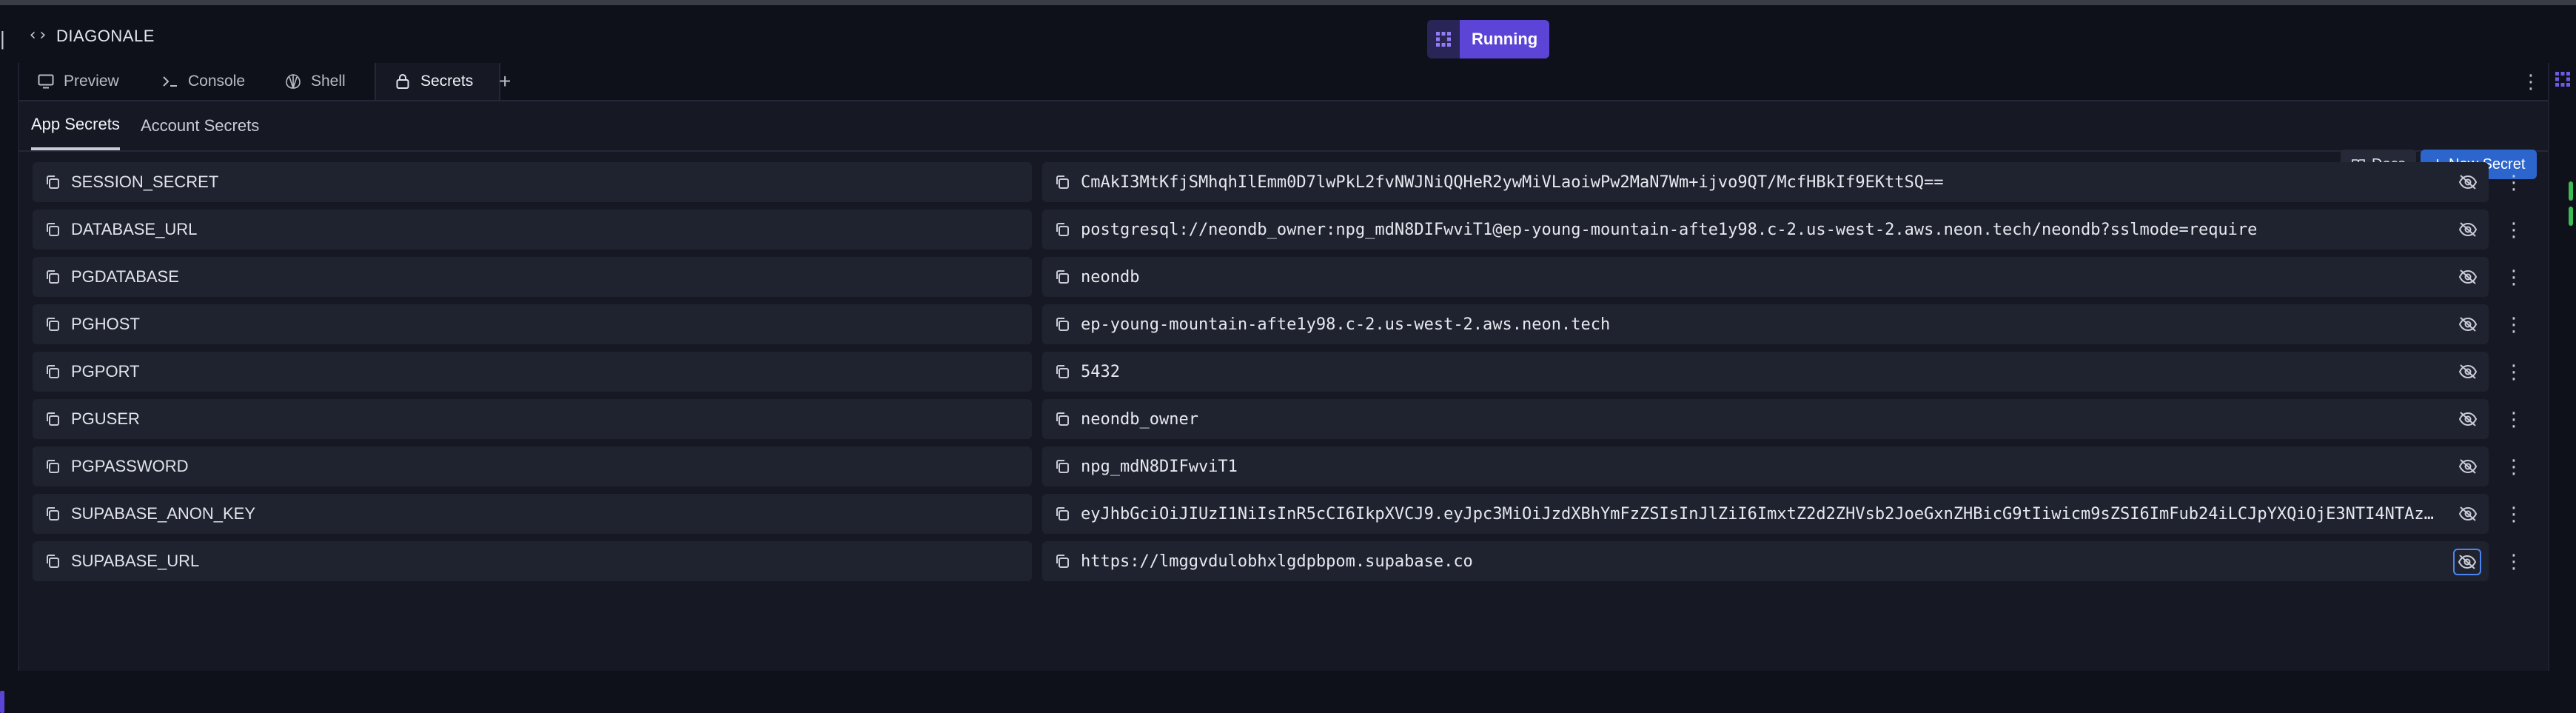 Image resolution: width=2576 pixels, height=713 pixels. Describe the element at coordinates (532, 419) in the screenshot. I see `secret-key-field: PGUSER` at that location.